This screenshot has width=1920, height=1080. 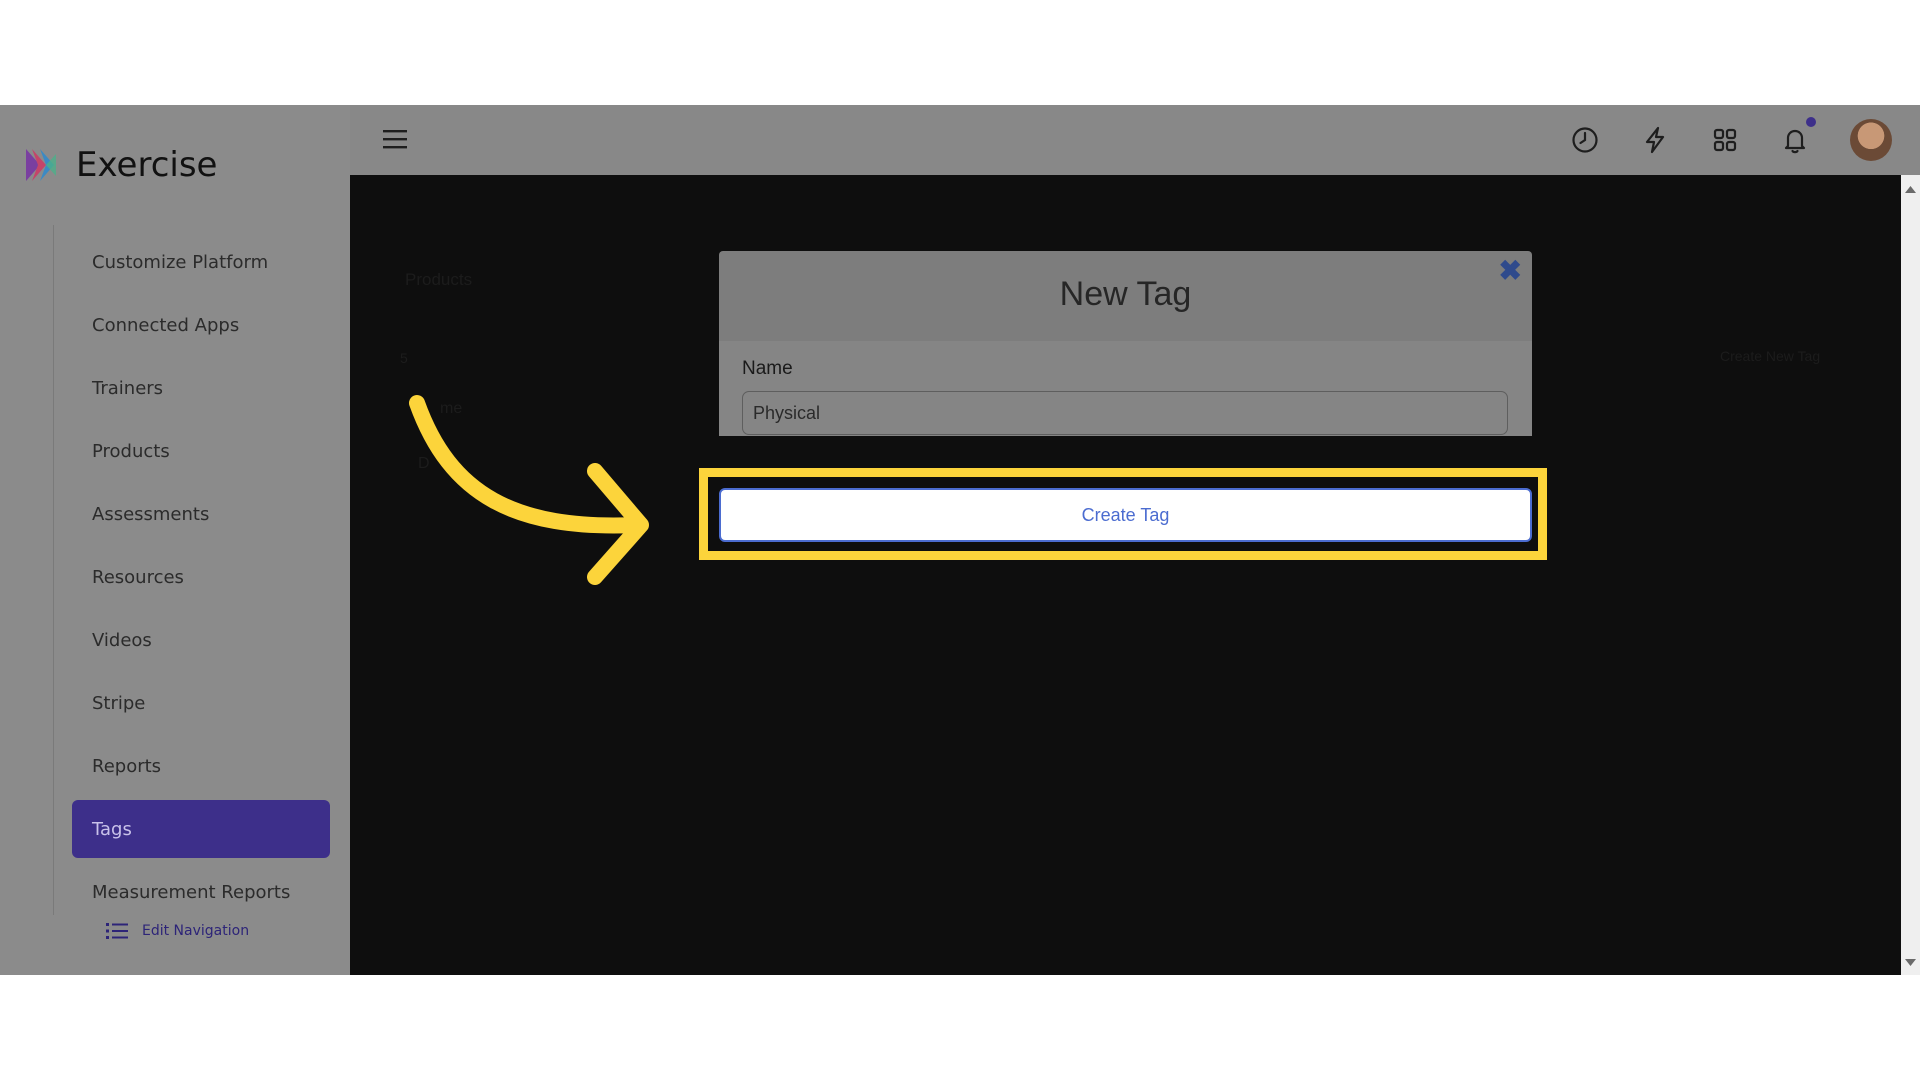 What do you see at coordinates (191, 892) in the screenshot?
I see `sidebar-item-label: Measurement Reports` at bounding box center [191, 892].